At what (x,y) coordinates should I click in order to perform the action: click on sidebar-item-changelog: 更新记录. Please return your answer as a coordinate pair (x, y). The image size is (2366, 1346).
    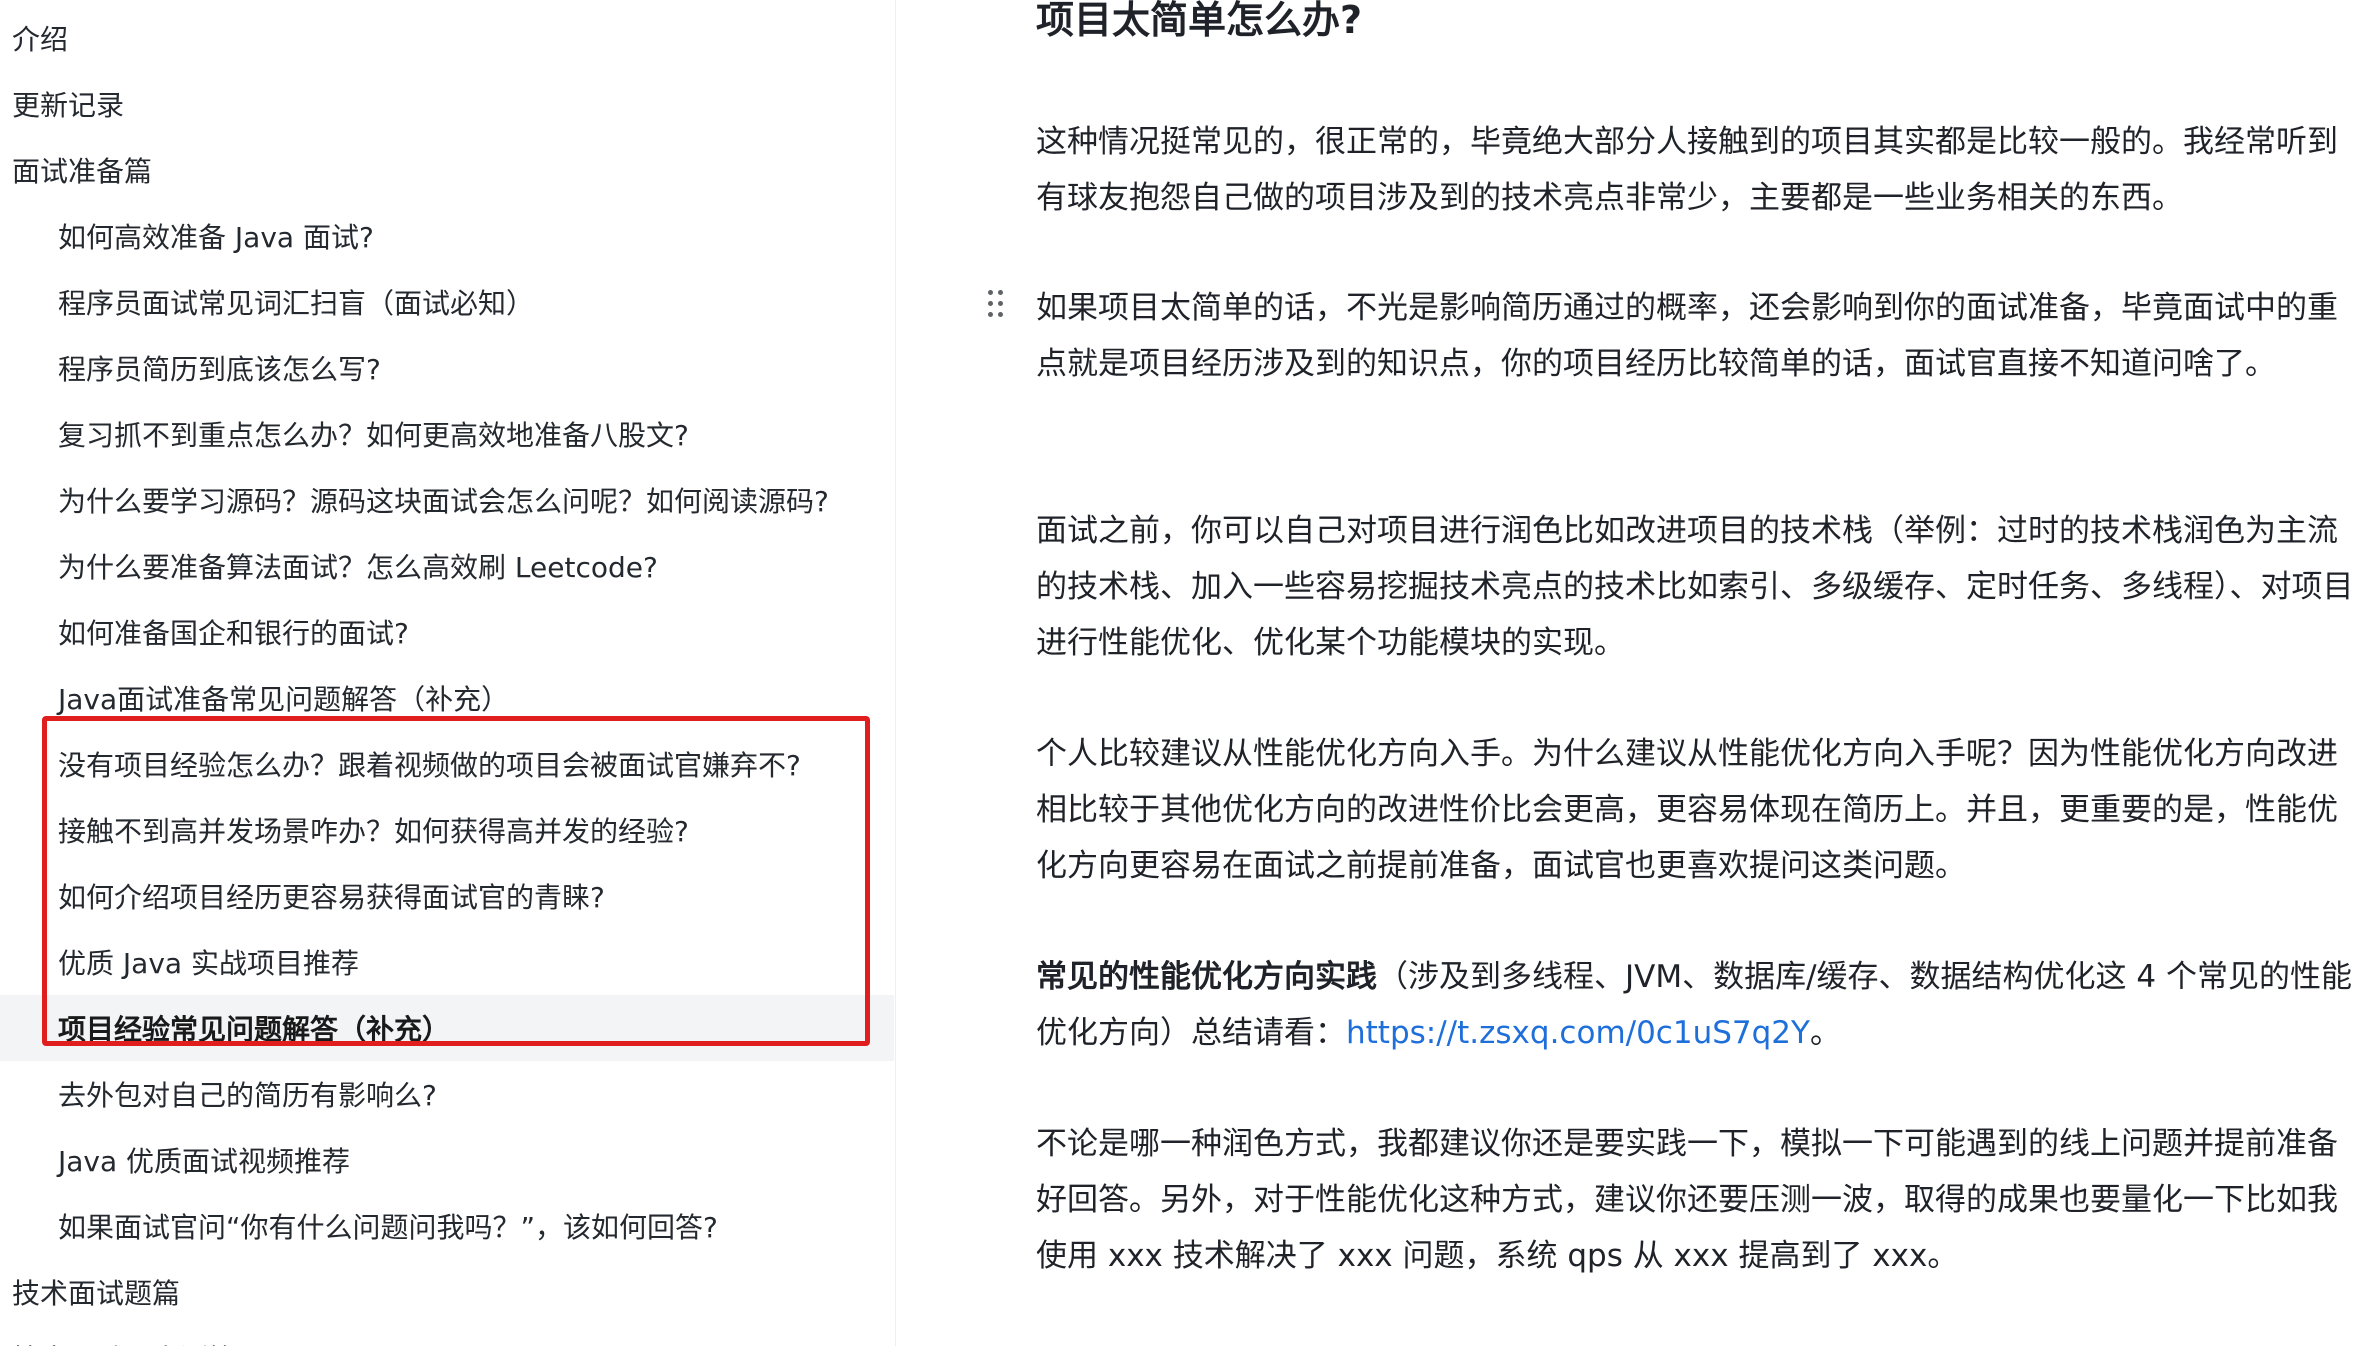
    Looking at the image, I should click on (447, 104).